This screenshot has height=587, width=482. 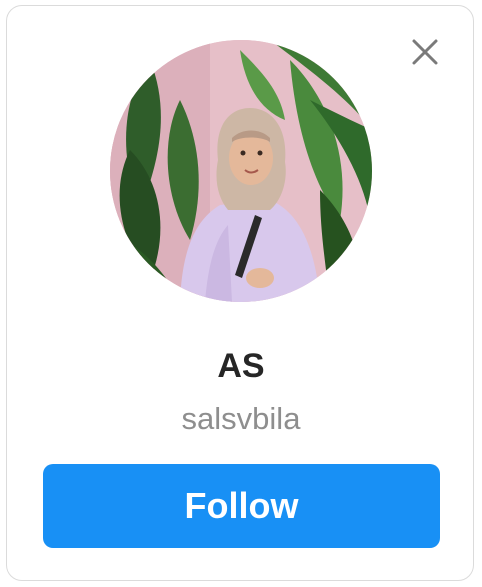 I want to click on close-icon, so click(x=425, y=52).